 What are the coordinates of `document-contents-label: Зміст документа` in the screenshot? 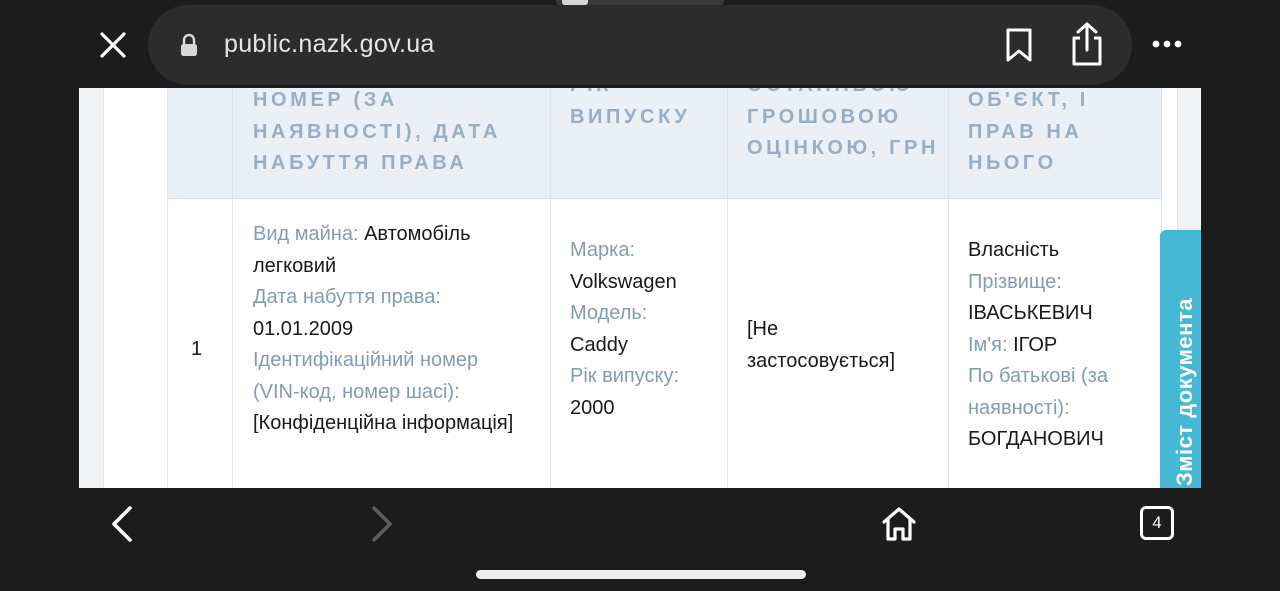 It's located at (1184, 392).